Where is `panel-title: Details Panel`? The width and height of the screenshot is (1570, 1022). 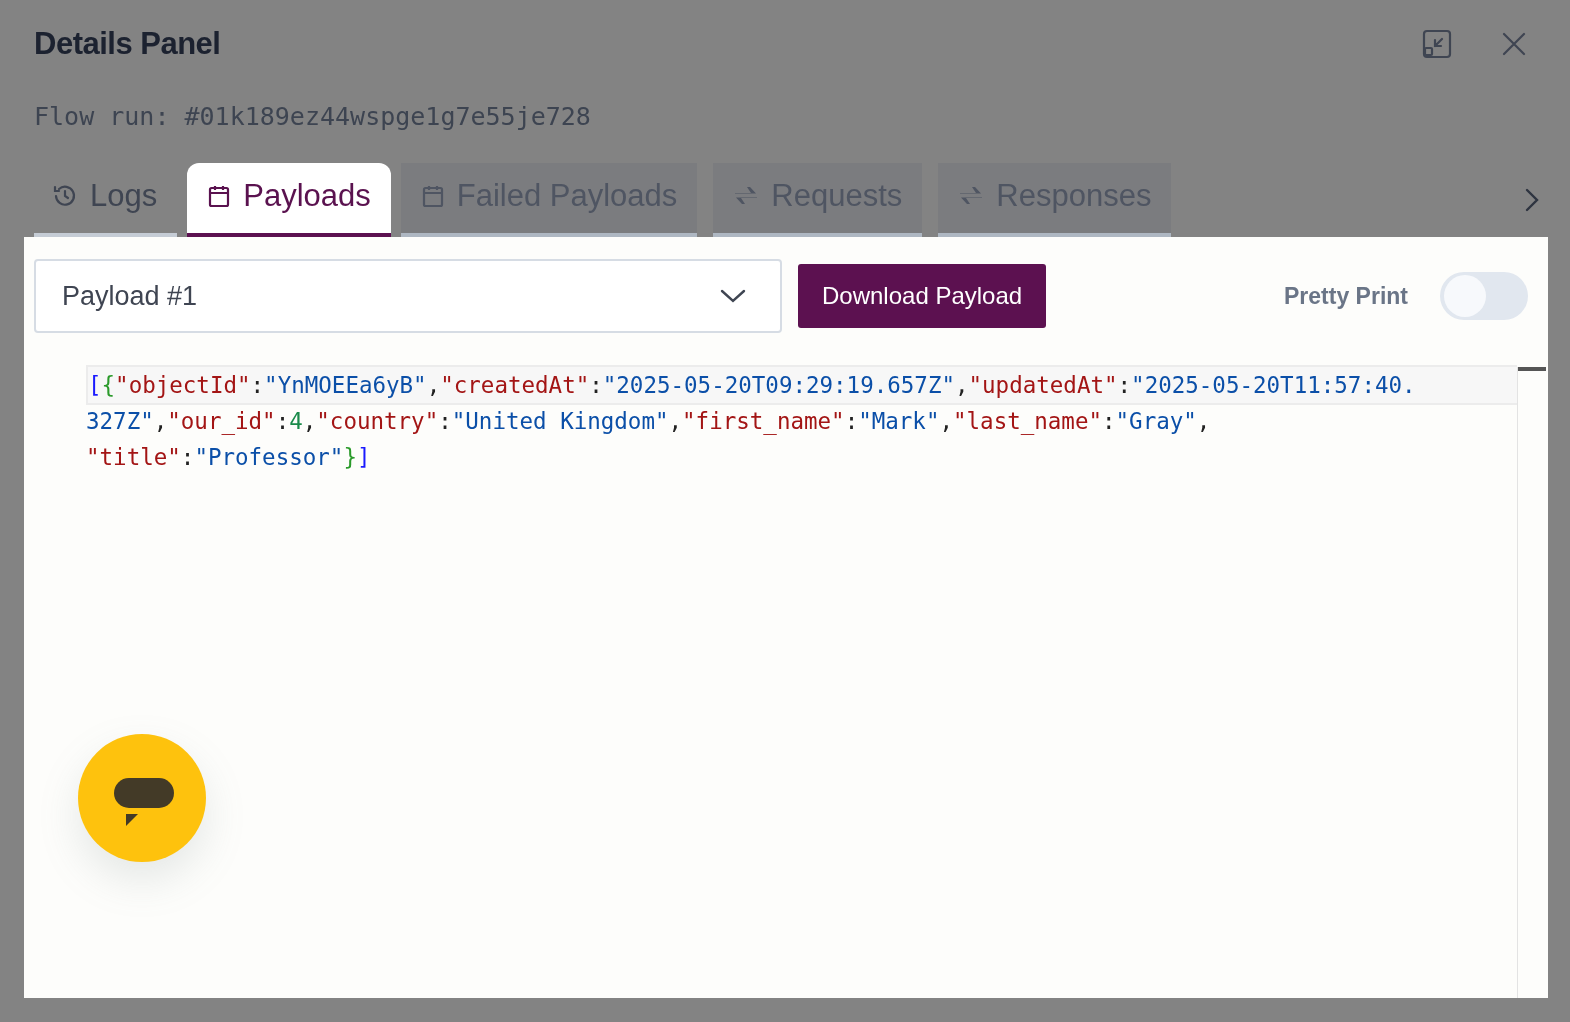 panel-title: Details Panel is located at coordinates (127, 44).